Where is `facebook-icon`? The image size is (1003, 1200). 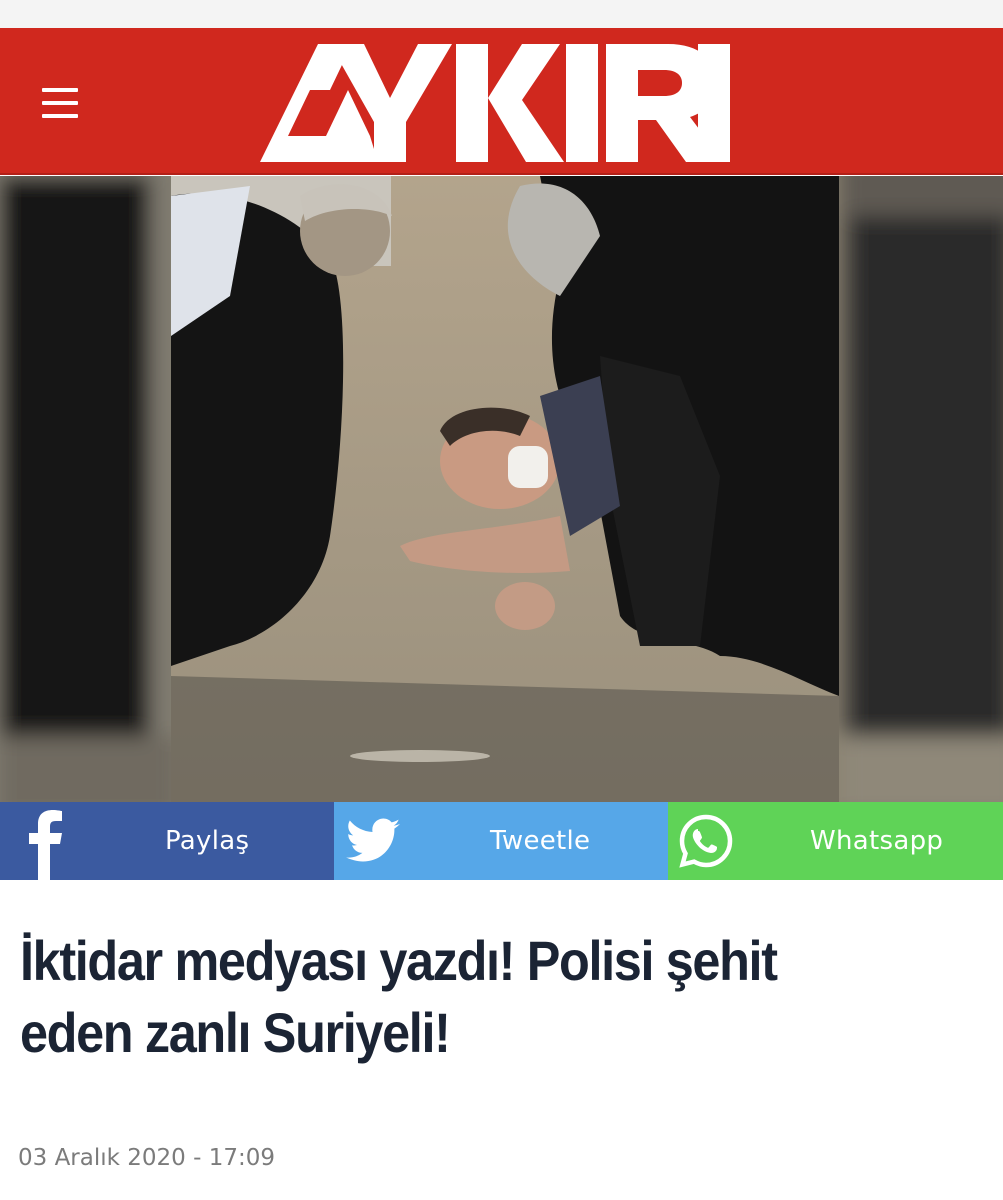 facebook-icon is located at coordinates (44, 841).